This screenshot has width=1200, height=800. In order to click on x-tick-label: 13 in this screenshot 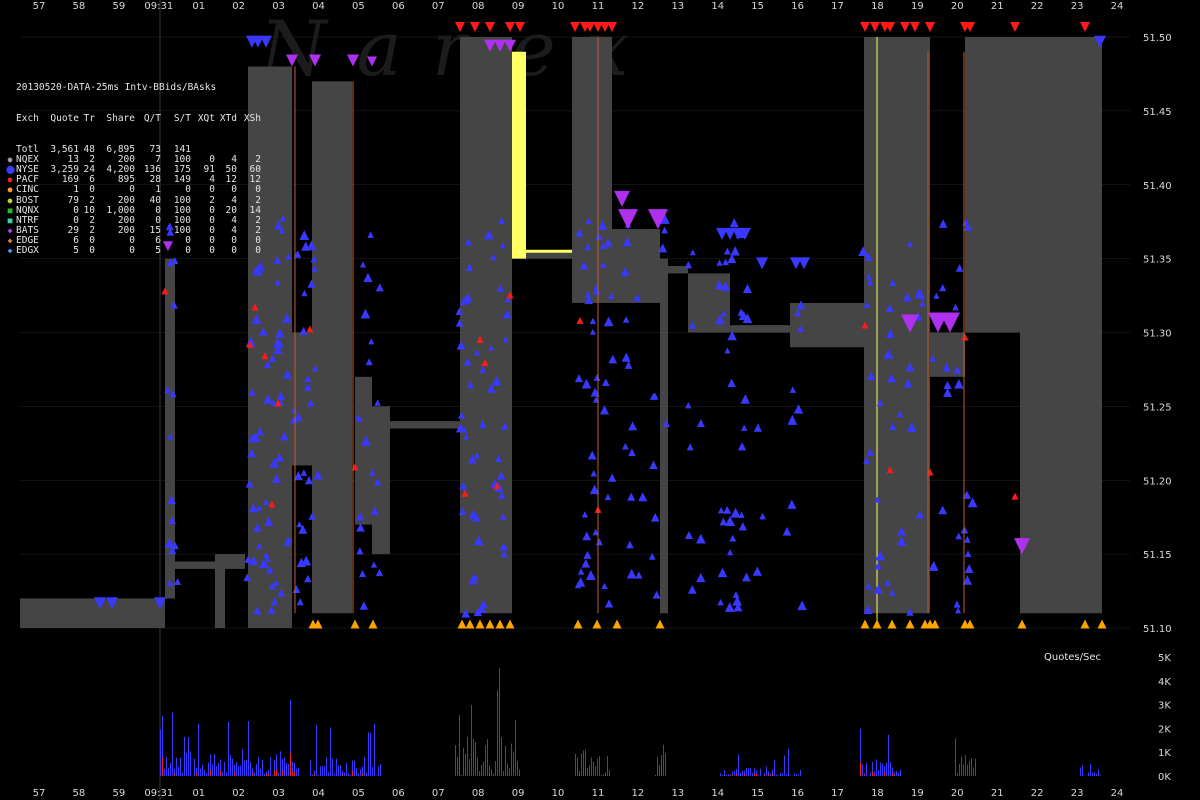, I will do `click(677, 793)`.